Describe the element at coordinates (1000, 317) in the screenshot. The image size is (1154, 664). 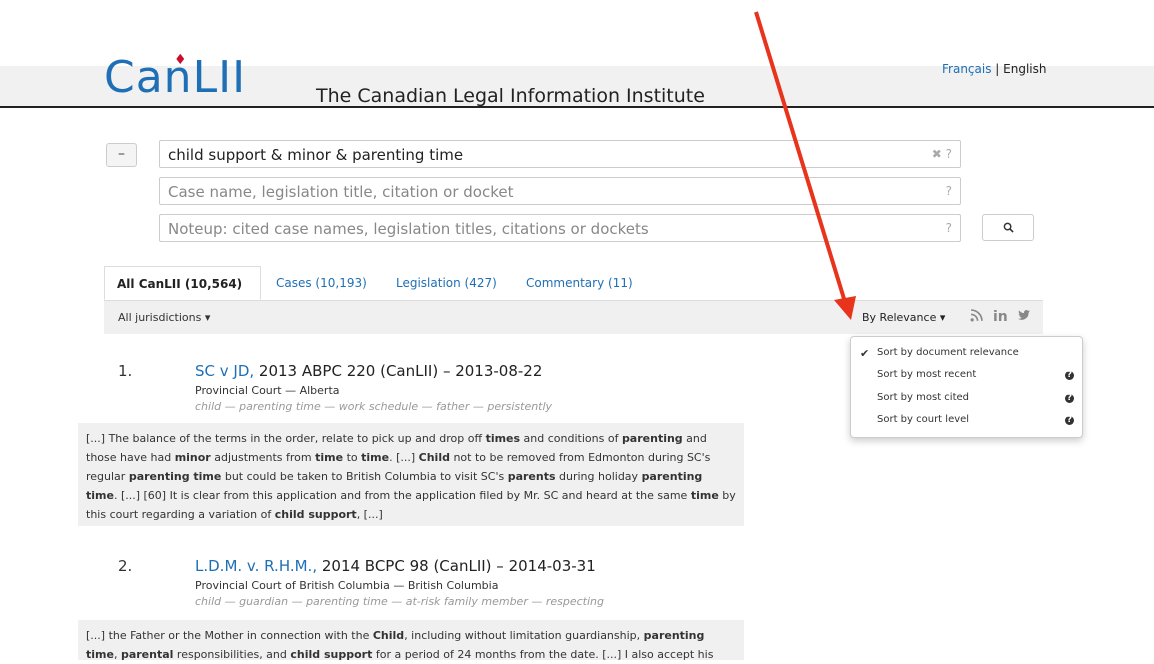
I see `linkedin-icon: in` at that location.